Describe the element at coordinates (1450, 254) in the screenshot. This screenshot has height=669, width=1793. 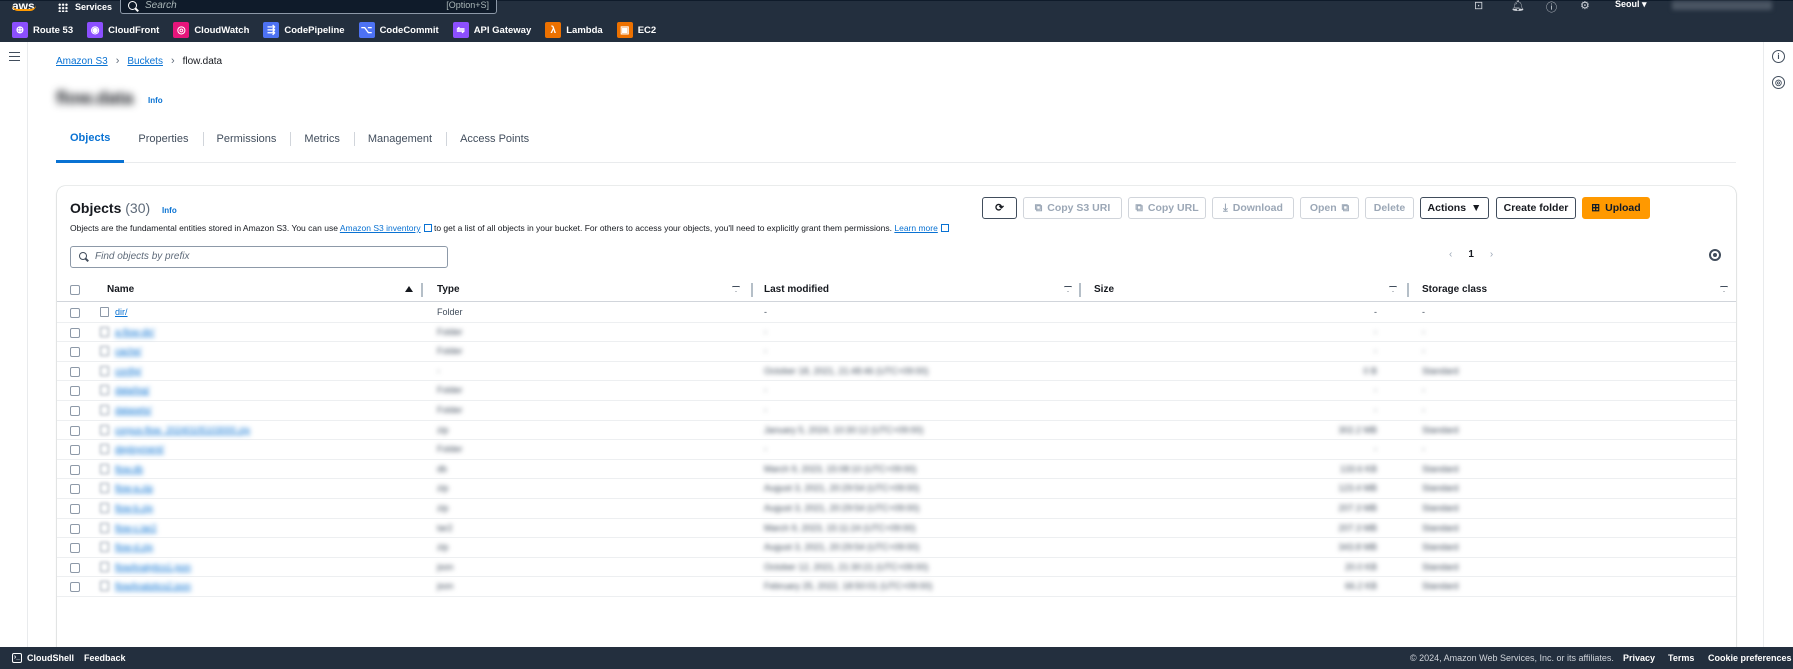
I see `chevron-left-icon: ‹` at that location.